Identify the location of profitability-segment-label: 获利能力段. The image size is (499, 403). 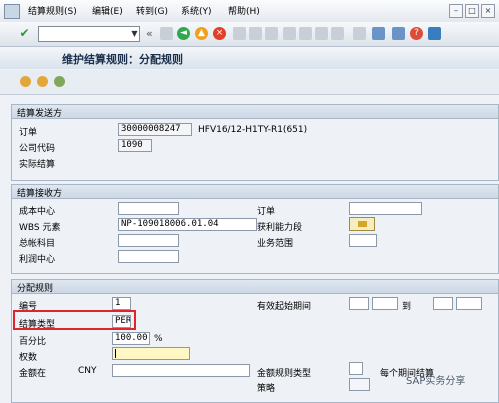
(280, 228).